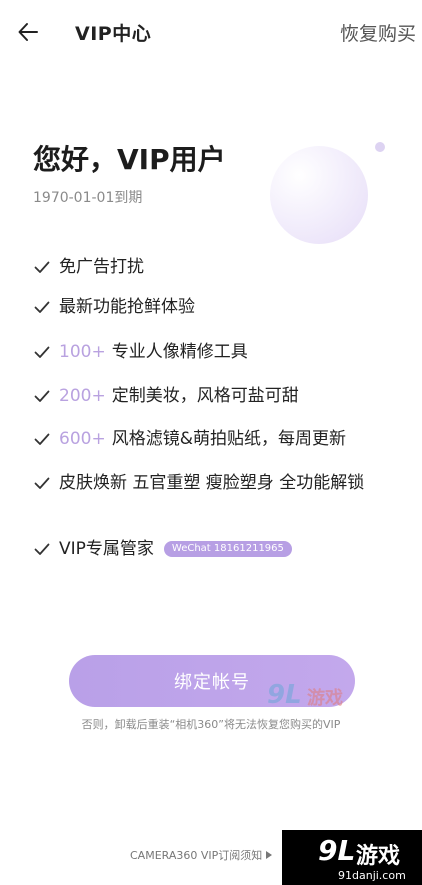 The width and height of the screenshot is (422, 885). I want to click on feature-text: 免广告打扰, so click(101, 267).